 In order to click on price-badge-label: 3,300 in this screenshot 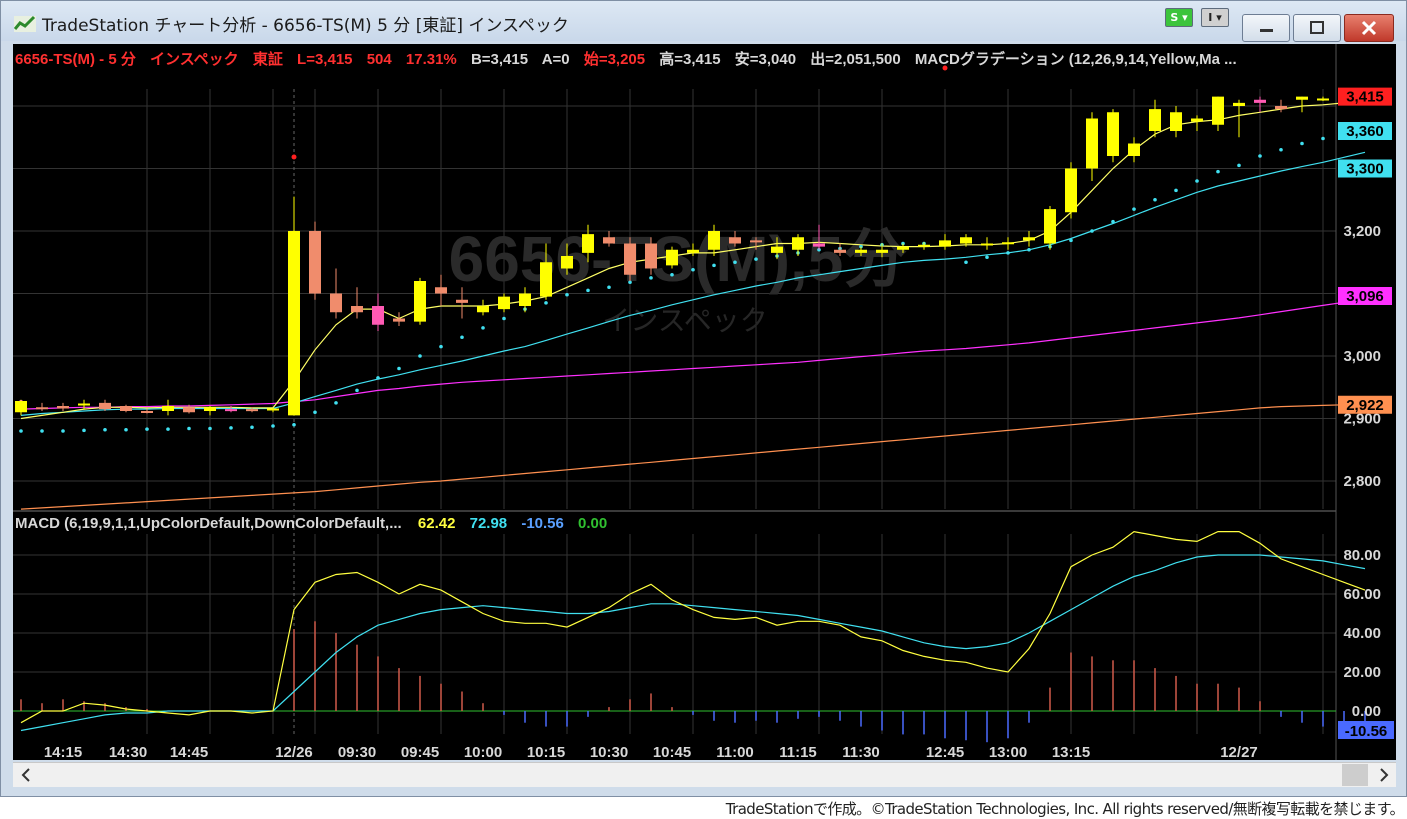, I will do `click(1365, 169)`.